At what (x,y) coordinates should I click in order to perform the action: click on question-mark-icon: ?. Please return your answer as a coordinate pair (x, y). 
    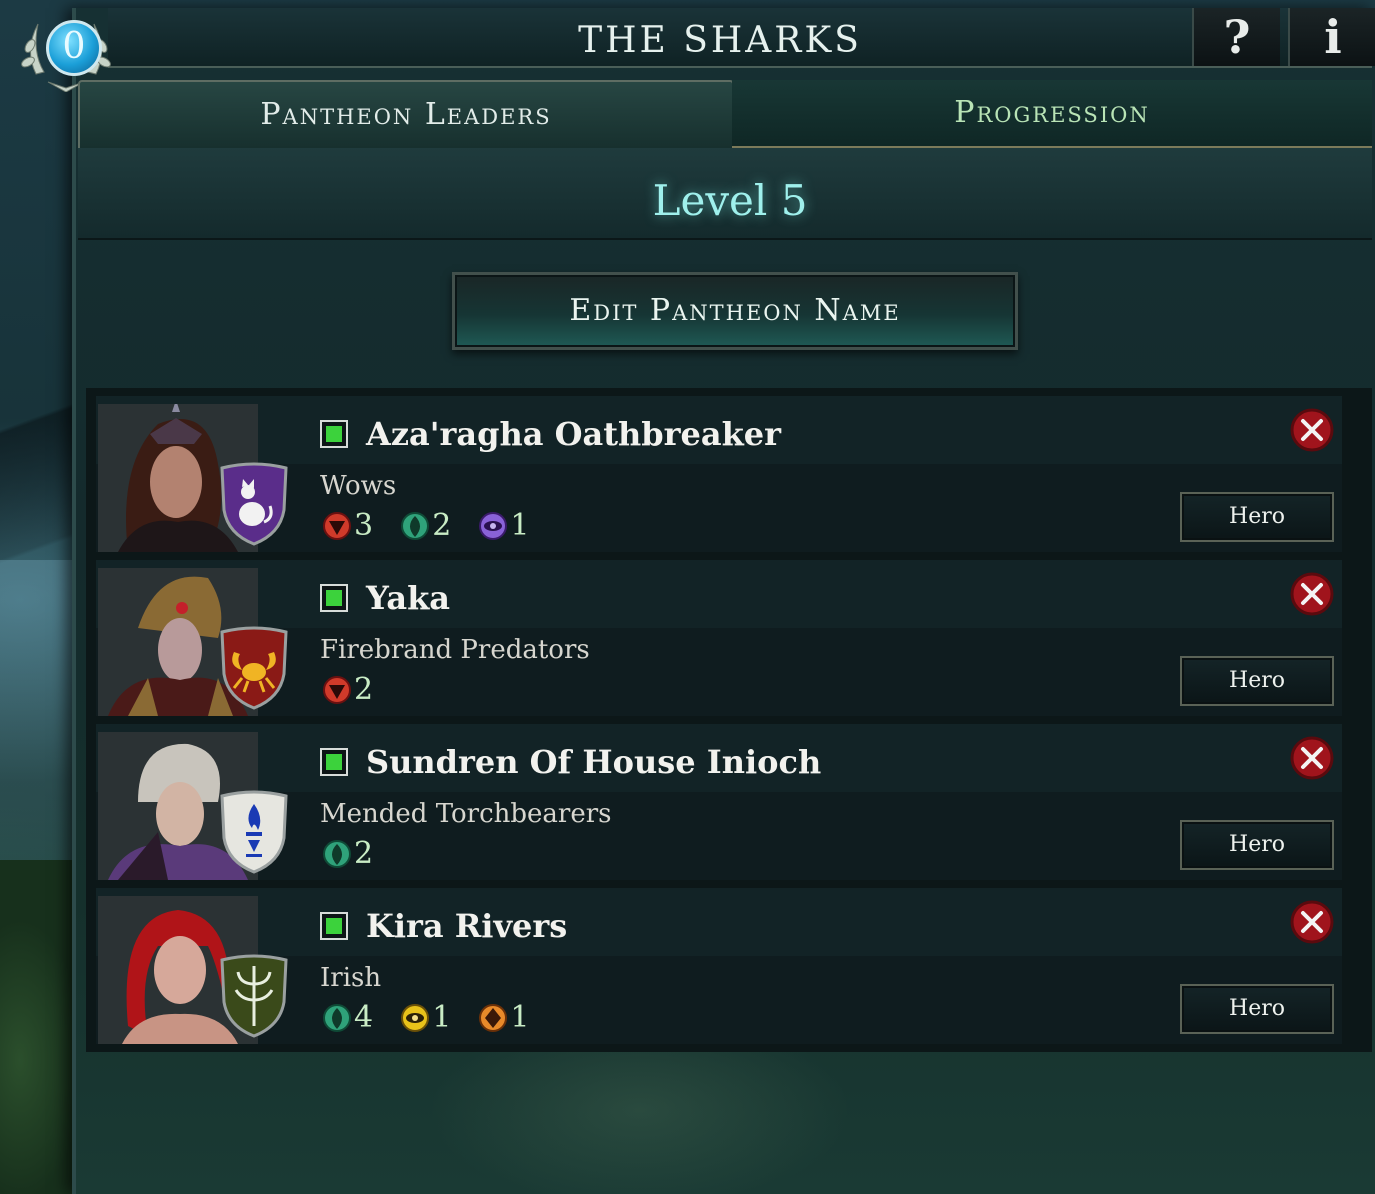
    Looking at the image, I should click on (1237, 37).